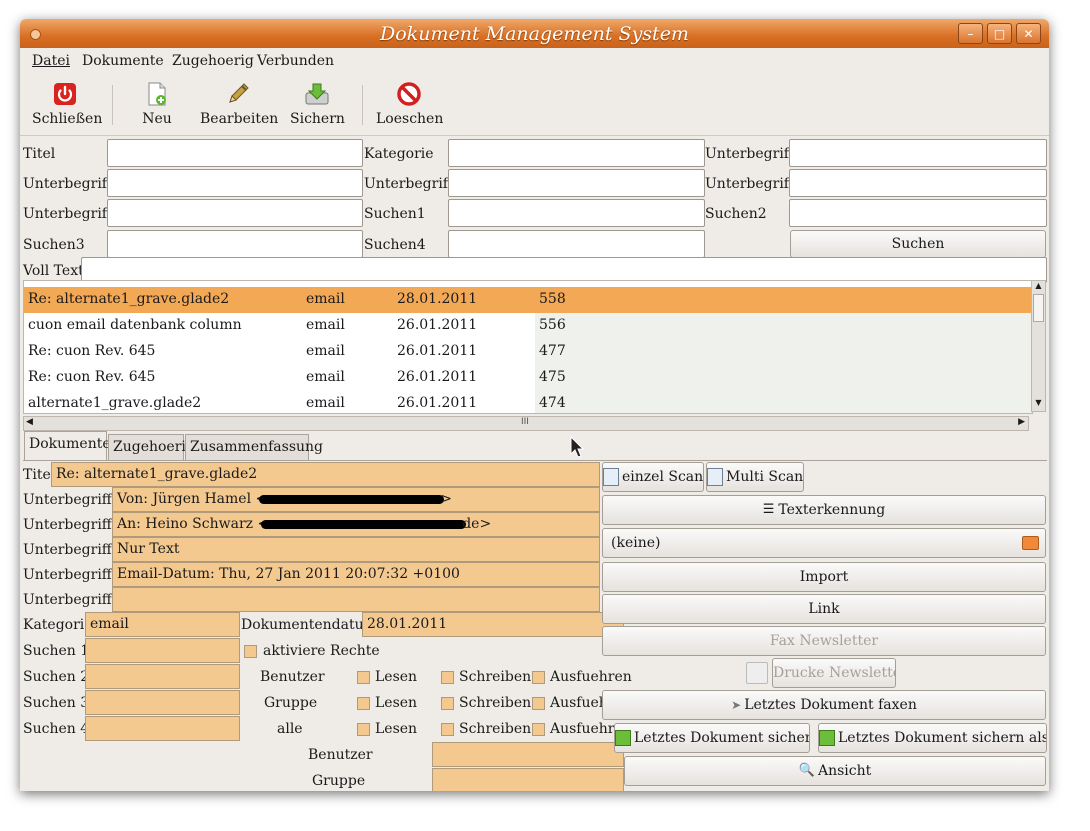 The image size is (1090, 831). I want to click on rights-row-gruppe: Gruppe, so click(291, 703).